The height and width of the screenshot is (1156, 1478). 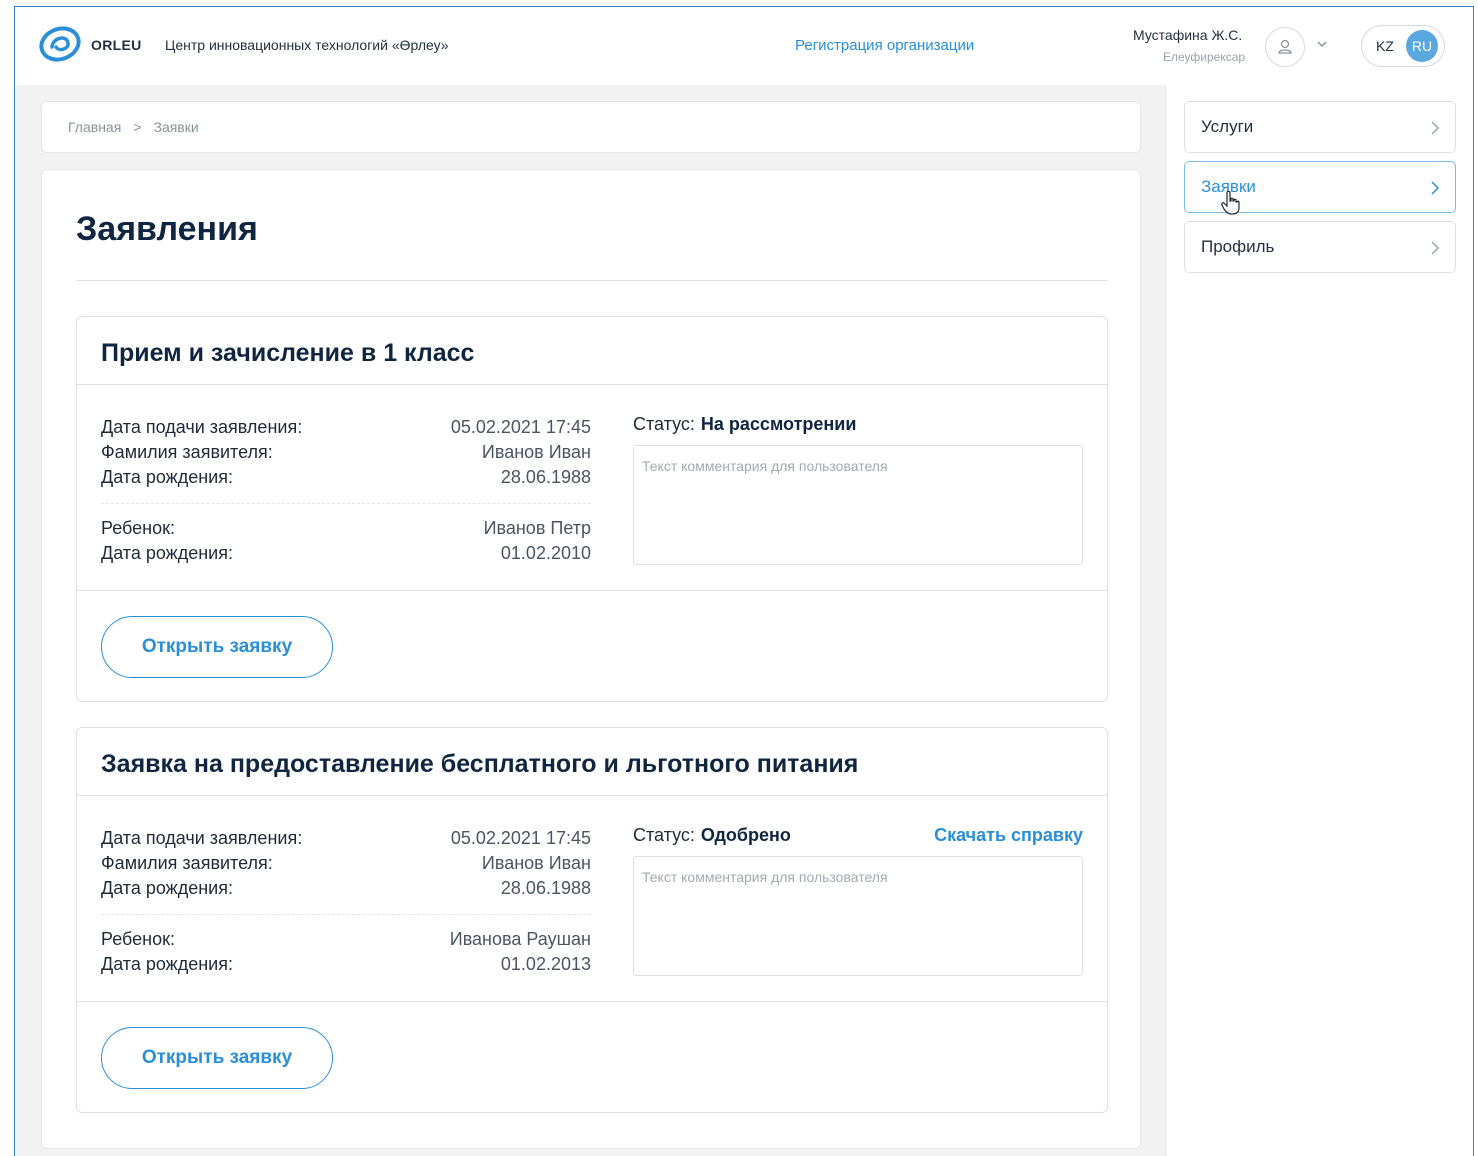 What do you see at coordinates (346, 964) in the screenshot?
I see `info-row: Дата рождения: 01.02.2013` at bounding box center [346, 964].